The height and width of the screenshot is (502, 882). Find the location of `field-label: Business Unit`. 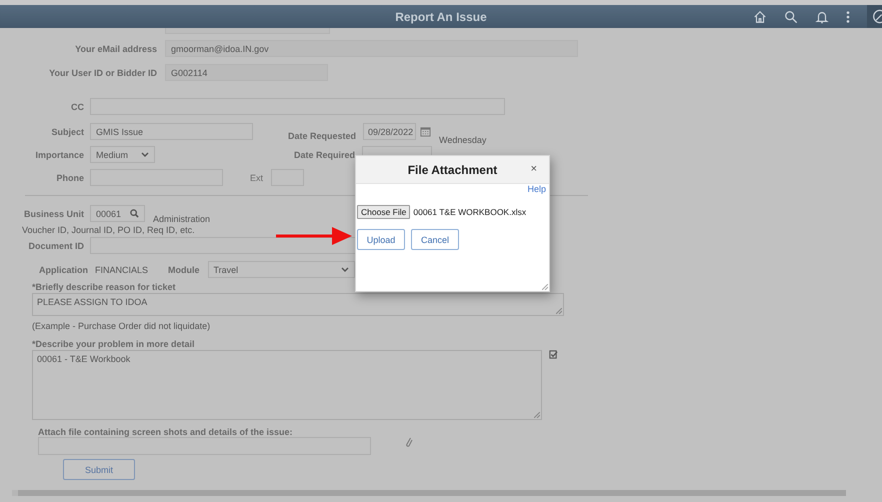

field-label: Business Unit is located at coordinates (53, 213).